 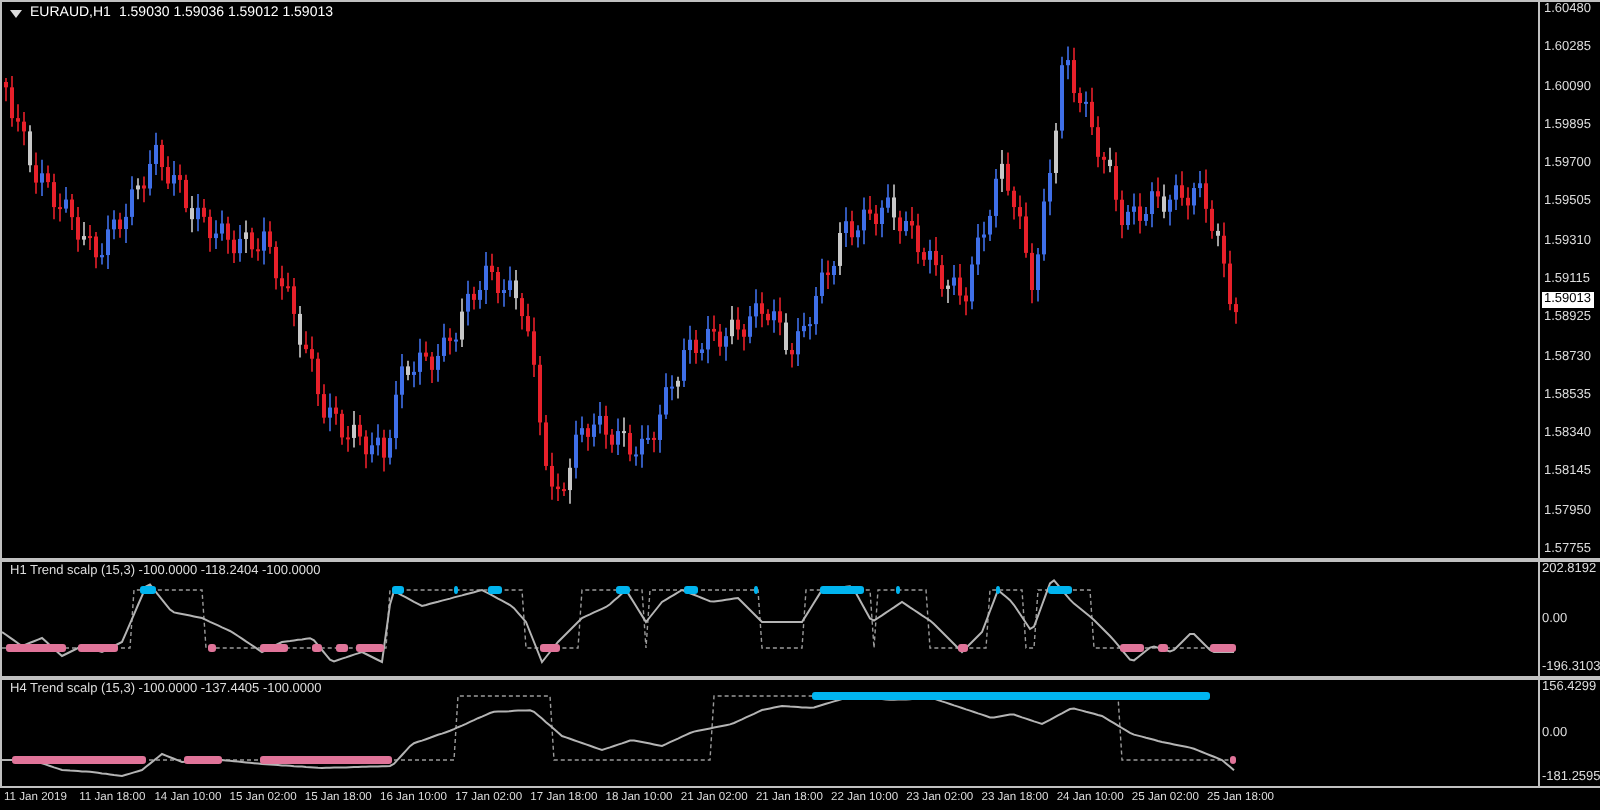 I want to click on dropdown-icon, so click(x=16, y=14).